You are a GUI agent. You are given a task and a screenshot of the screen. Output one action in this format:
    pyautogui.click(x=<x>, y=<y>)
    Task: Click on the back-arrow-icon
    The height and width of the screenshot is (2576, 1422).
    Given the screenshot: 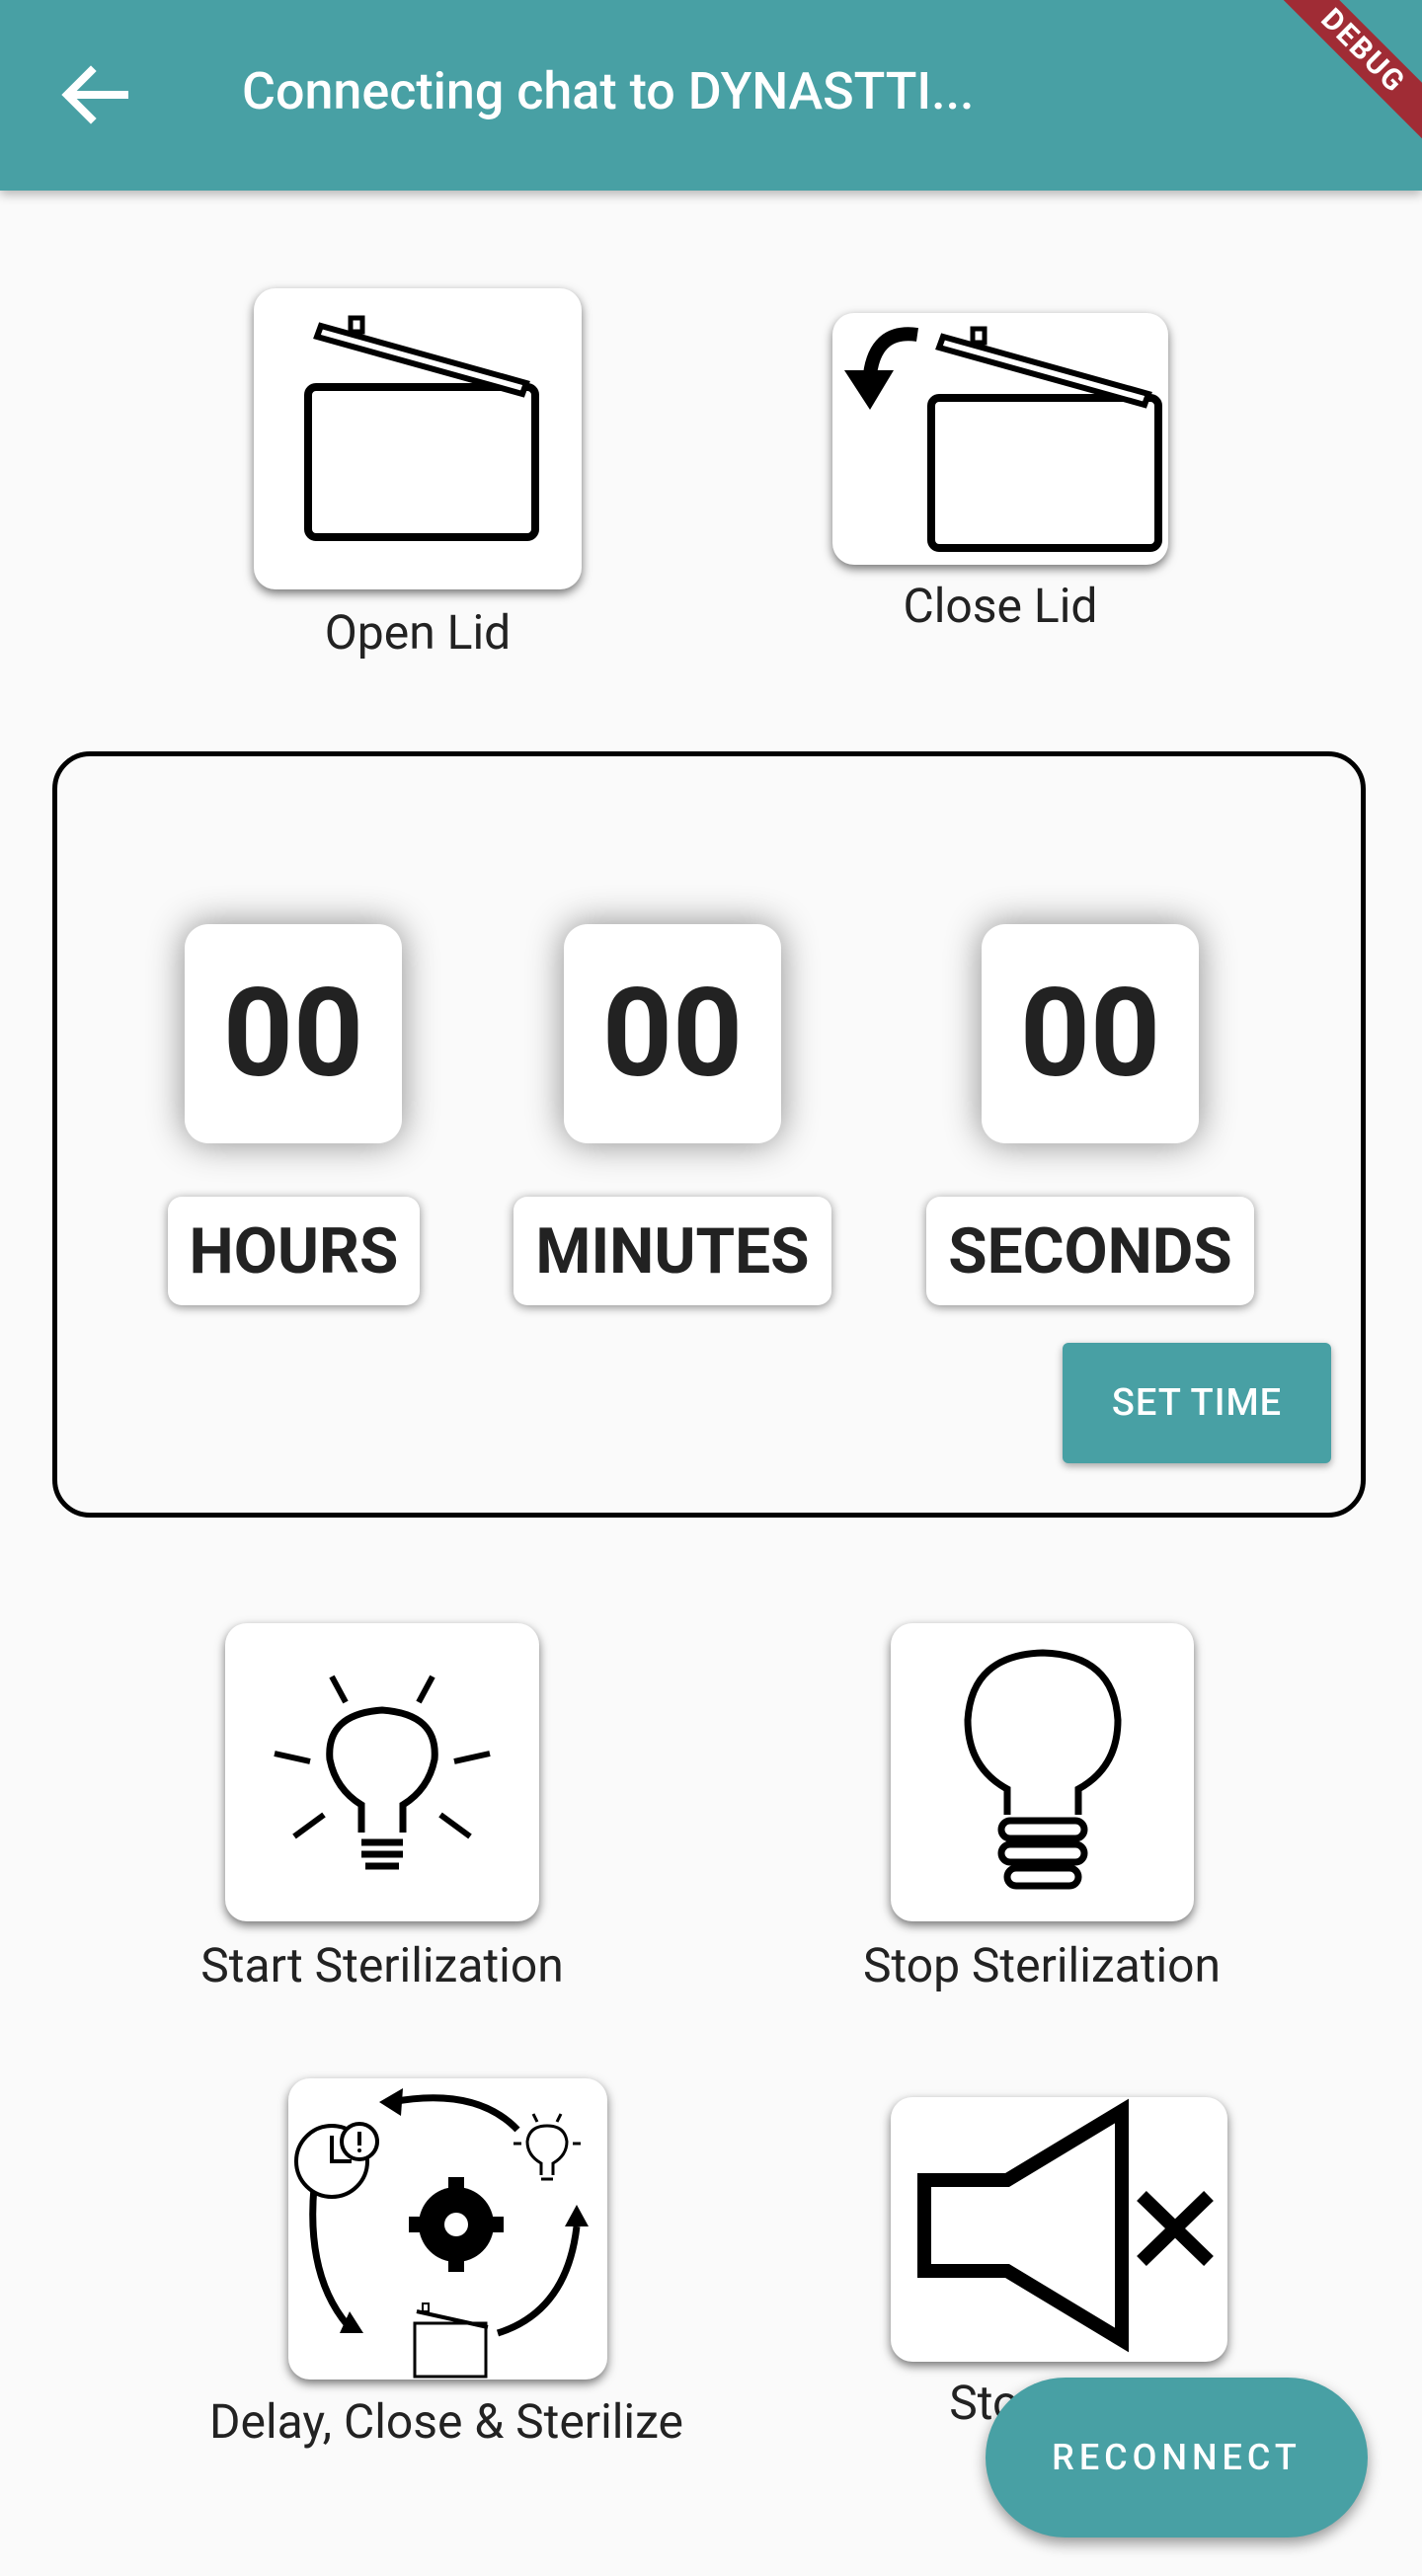 What is the action you would take?
    pyautogui.click(x=95, y=94)
    